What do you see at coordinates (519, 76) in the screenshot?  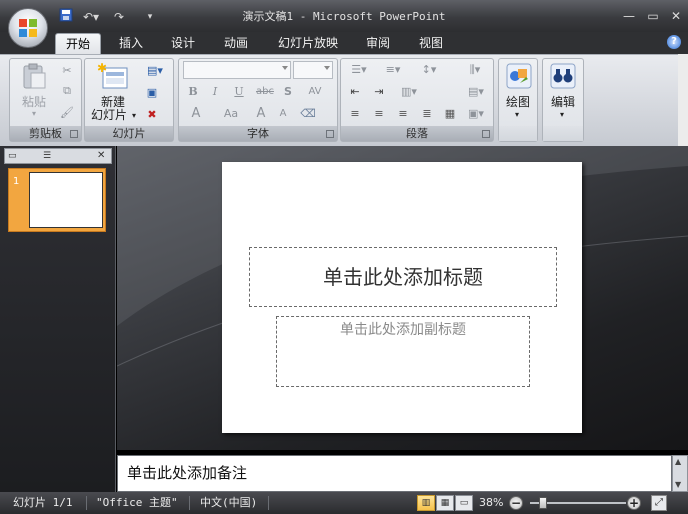 I see `drawing-shapes-icon` at bounding box center [519, 76].